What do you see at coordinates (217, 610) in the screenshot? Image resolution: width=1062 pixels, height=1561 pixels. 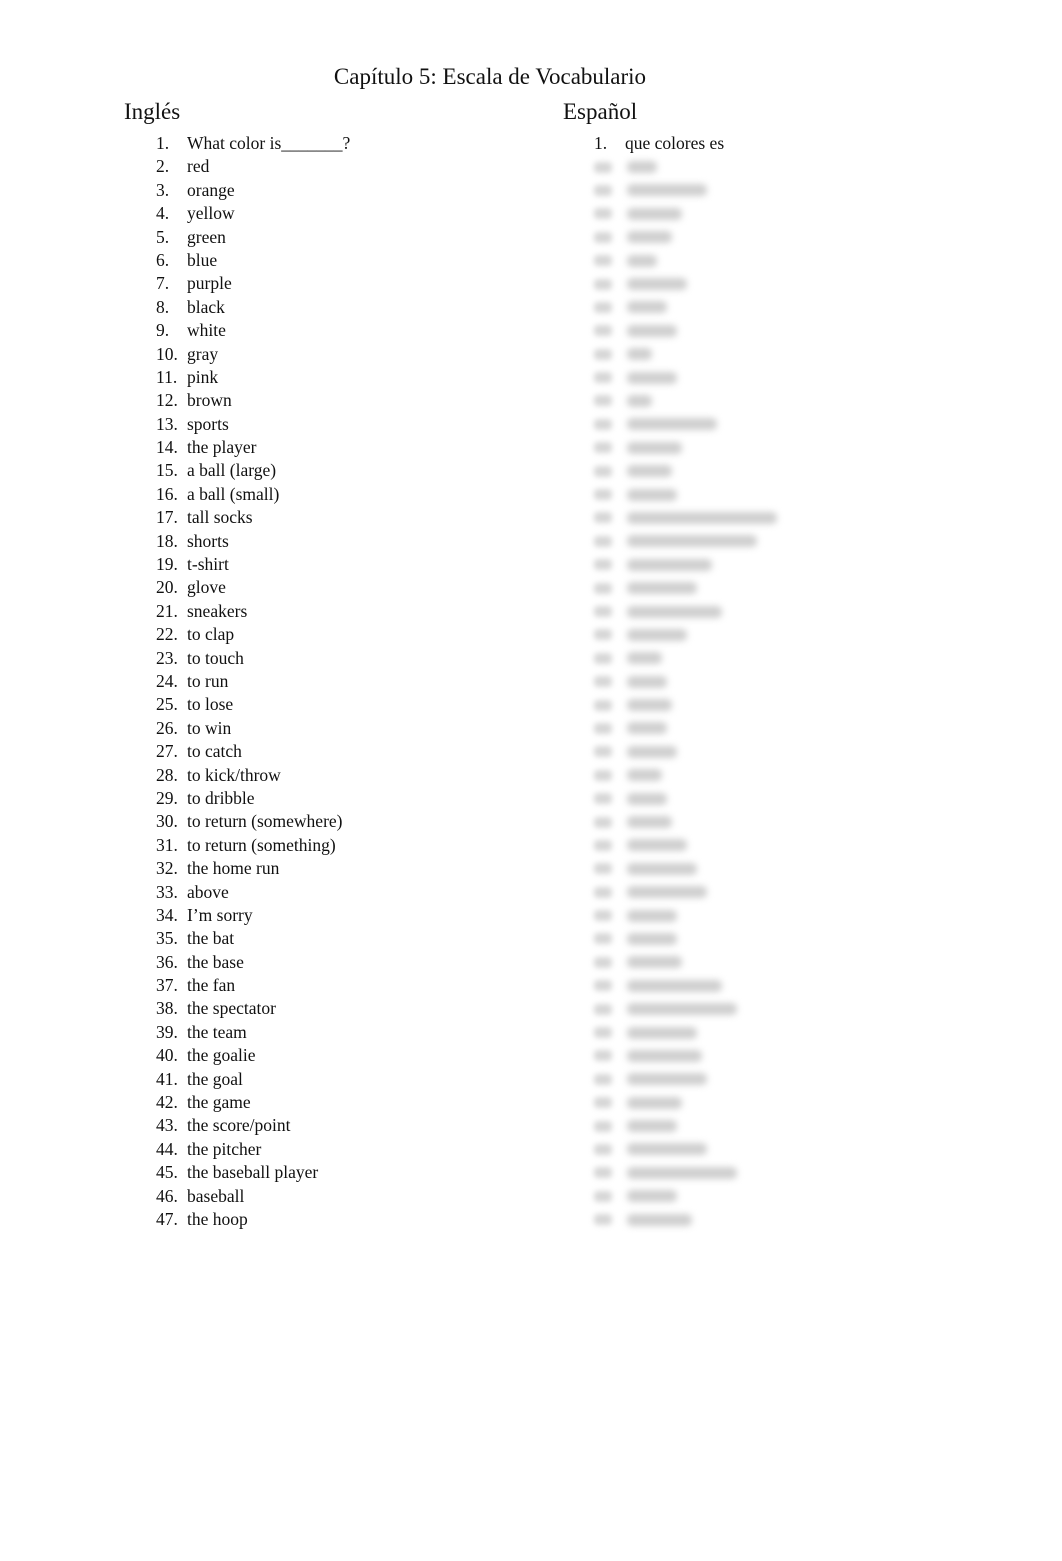 I see `item-text: sneakers` at bounding box center [217, 610].